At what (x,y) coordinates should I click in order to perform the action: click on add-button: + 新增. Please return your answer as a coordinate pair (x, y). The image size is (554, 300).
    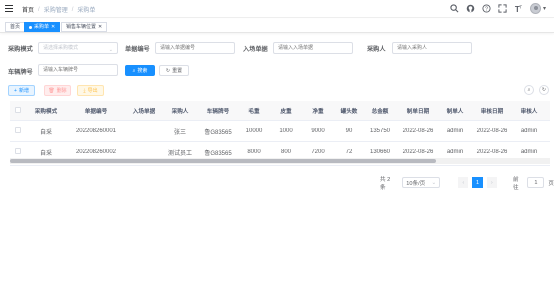
    Looking at the image, I should click on (21, 90).